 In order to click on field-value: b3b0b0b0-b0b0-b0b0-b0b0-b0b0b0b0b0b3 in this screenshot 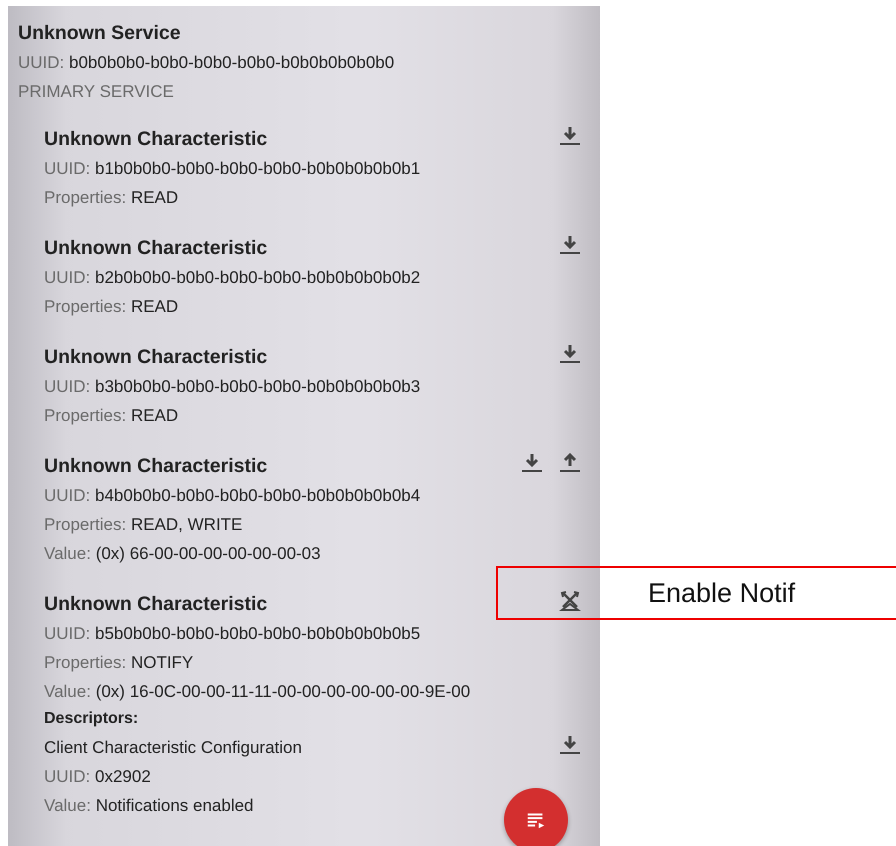, I will do `click(257, 386)`.